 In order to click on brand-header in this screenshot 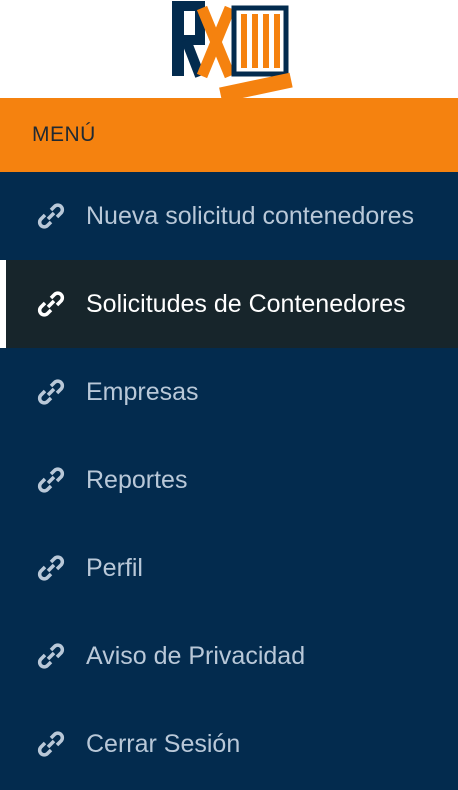, I will do `click(229, 50)`.